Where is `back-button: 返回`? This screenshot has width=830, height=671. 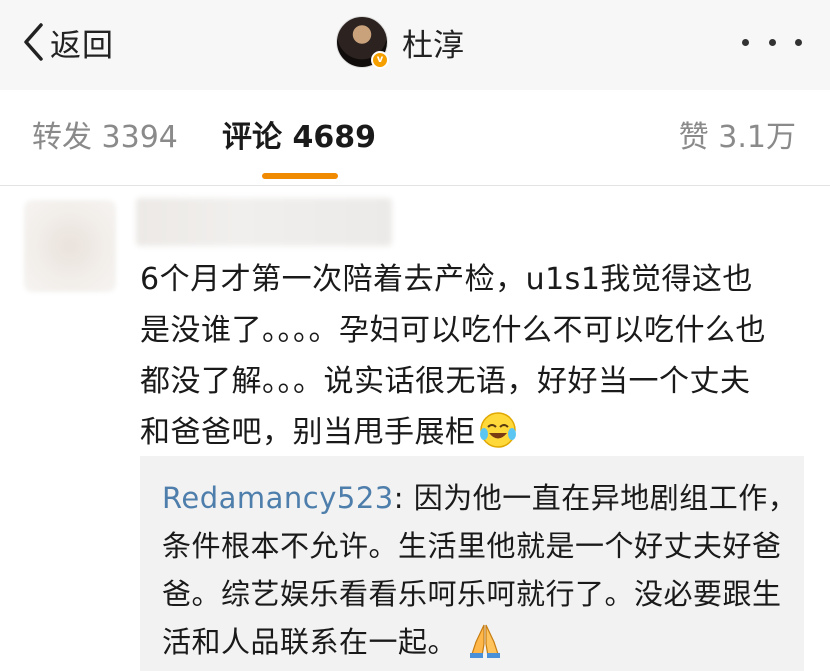
back-button: 返回 is located at coordinates (68, 42).